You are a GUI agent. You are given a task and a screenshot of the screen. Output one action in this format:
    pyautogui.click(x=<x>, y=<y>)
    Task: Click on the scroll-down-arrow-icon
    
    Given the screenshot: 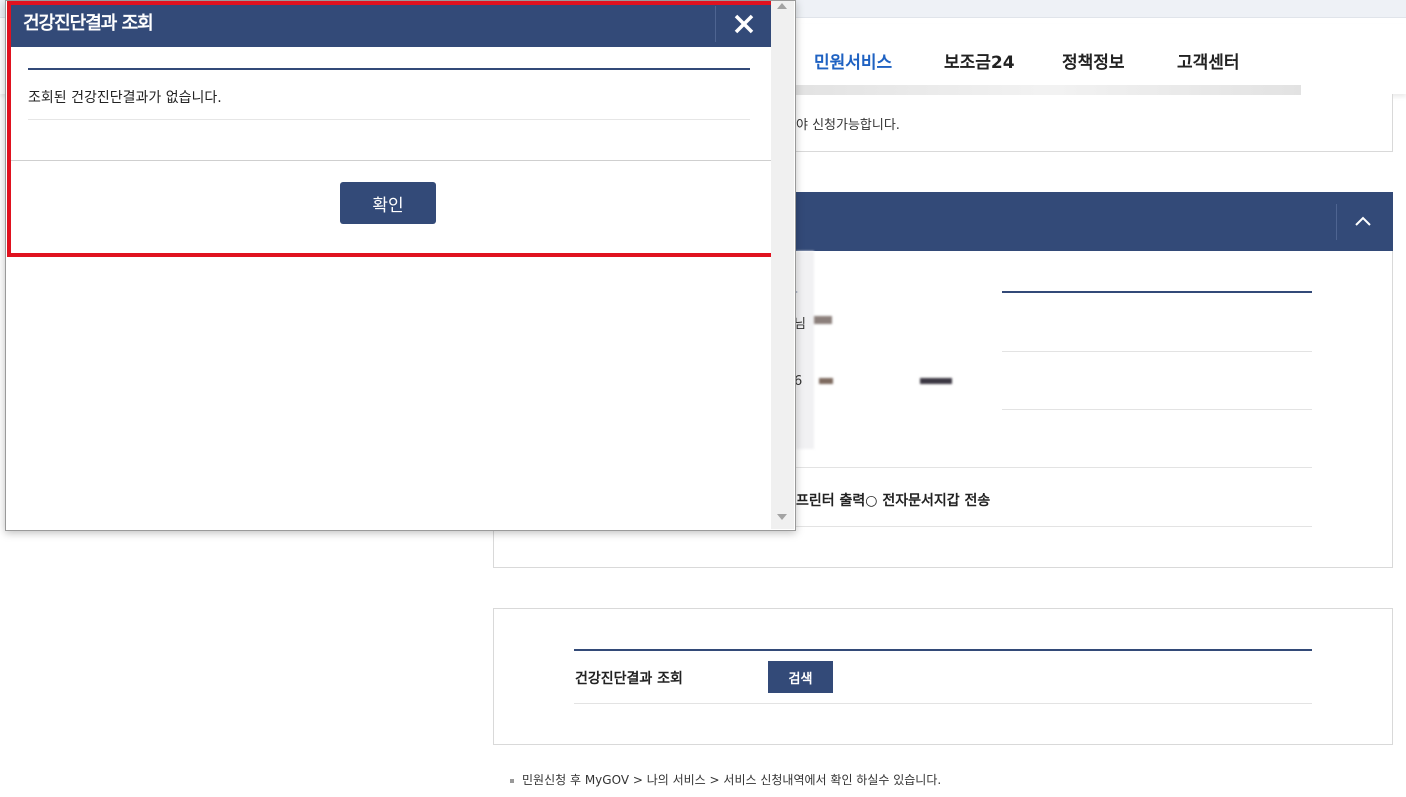 What is the action you would take?
    pyautogui.click(x=782, y=517)
    